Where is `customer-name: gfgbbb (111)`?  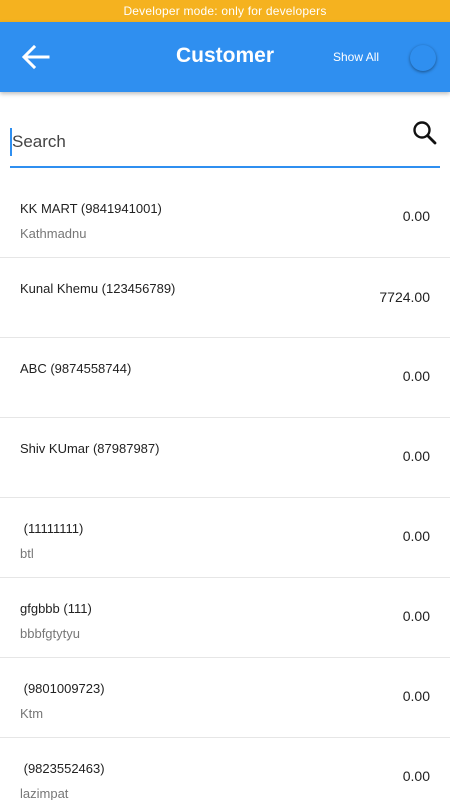
customer-name: gfgbbb (111) is located at coordinates (56, 608).